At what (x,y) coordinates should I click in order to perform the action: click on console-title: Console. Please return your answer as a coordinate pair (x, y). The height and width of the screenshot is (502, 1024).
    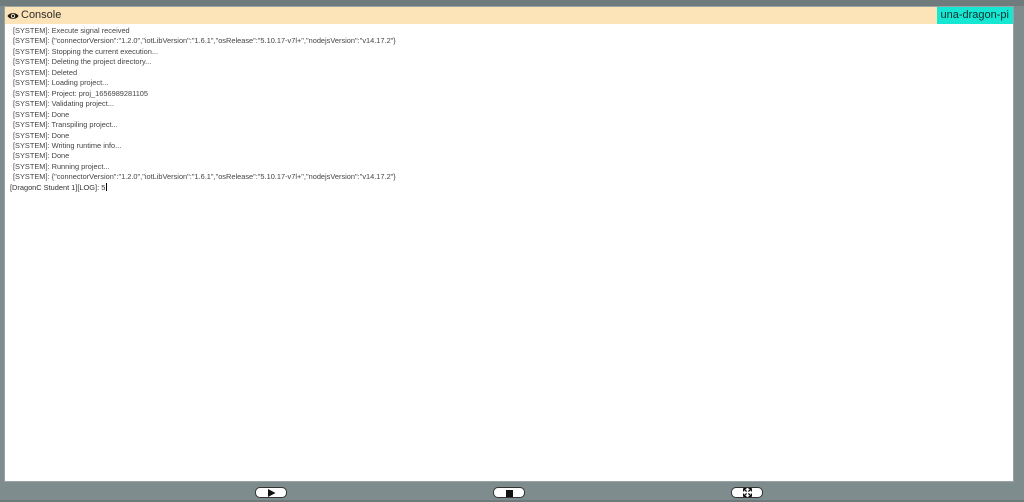
    Looking at the image, I should click on (41, 15).